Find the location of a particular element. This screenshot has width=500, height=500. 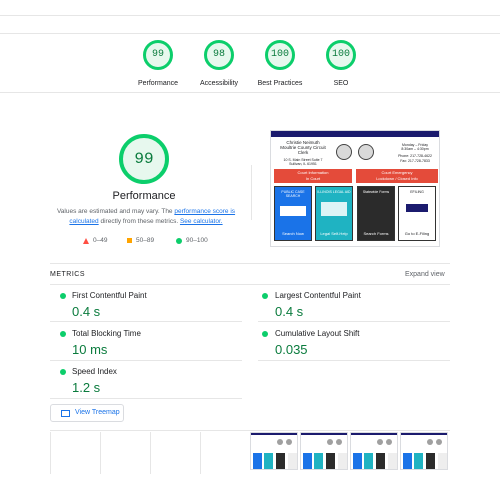

ilao-logo is located at coordinates (334, 209).